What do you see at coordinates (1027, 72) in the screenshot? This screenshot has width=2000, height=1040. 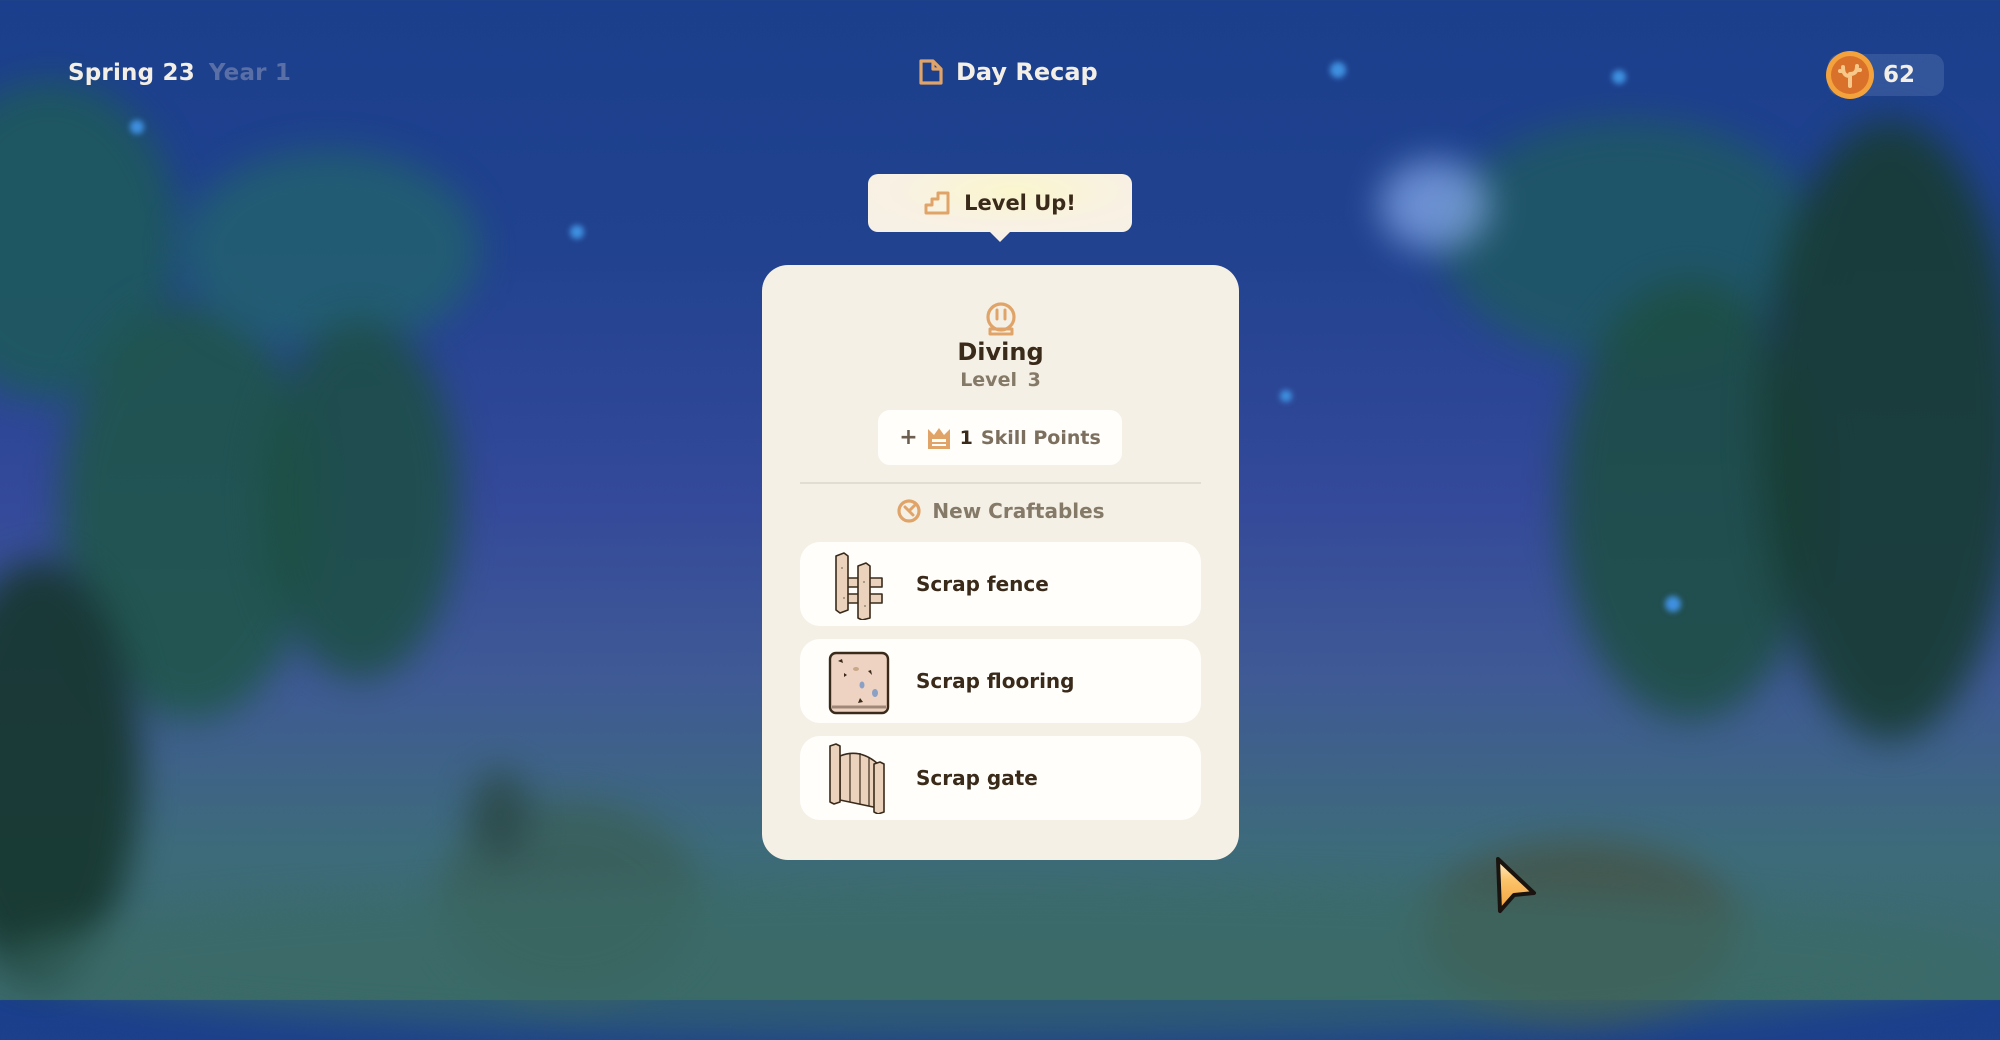 I see `page-title: Day Recap` at bounding box center [1027, 72].